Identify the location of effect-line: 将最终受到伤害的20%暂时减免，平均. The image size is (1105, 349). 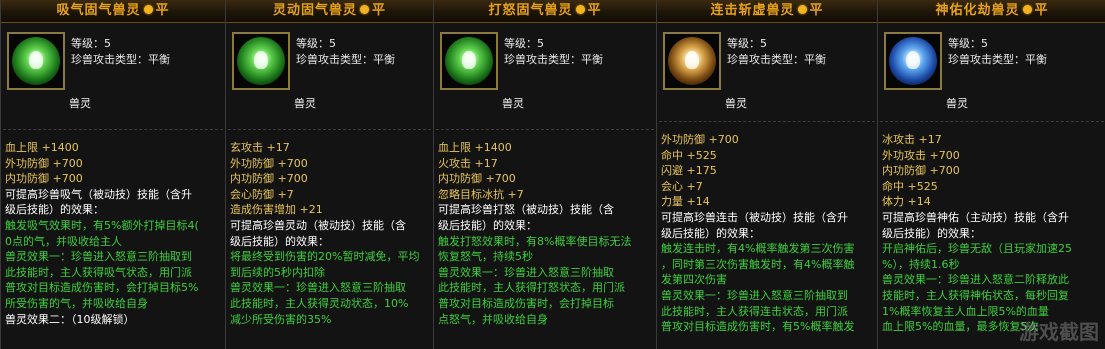
(325, 257).